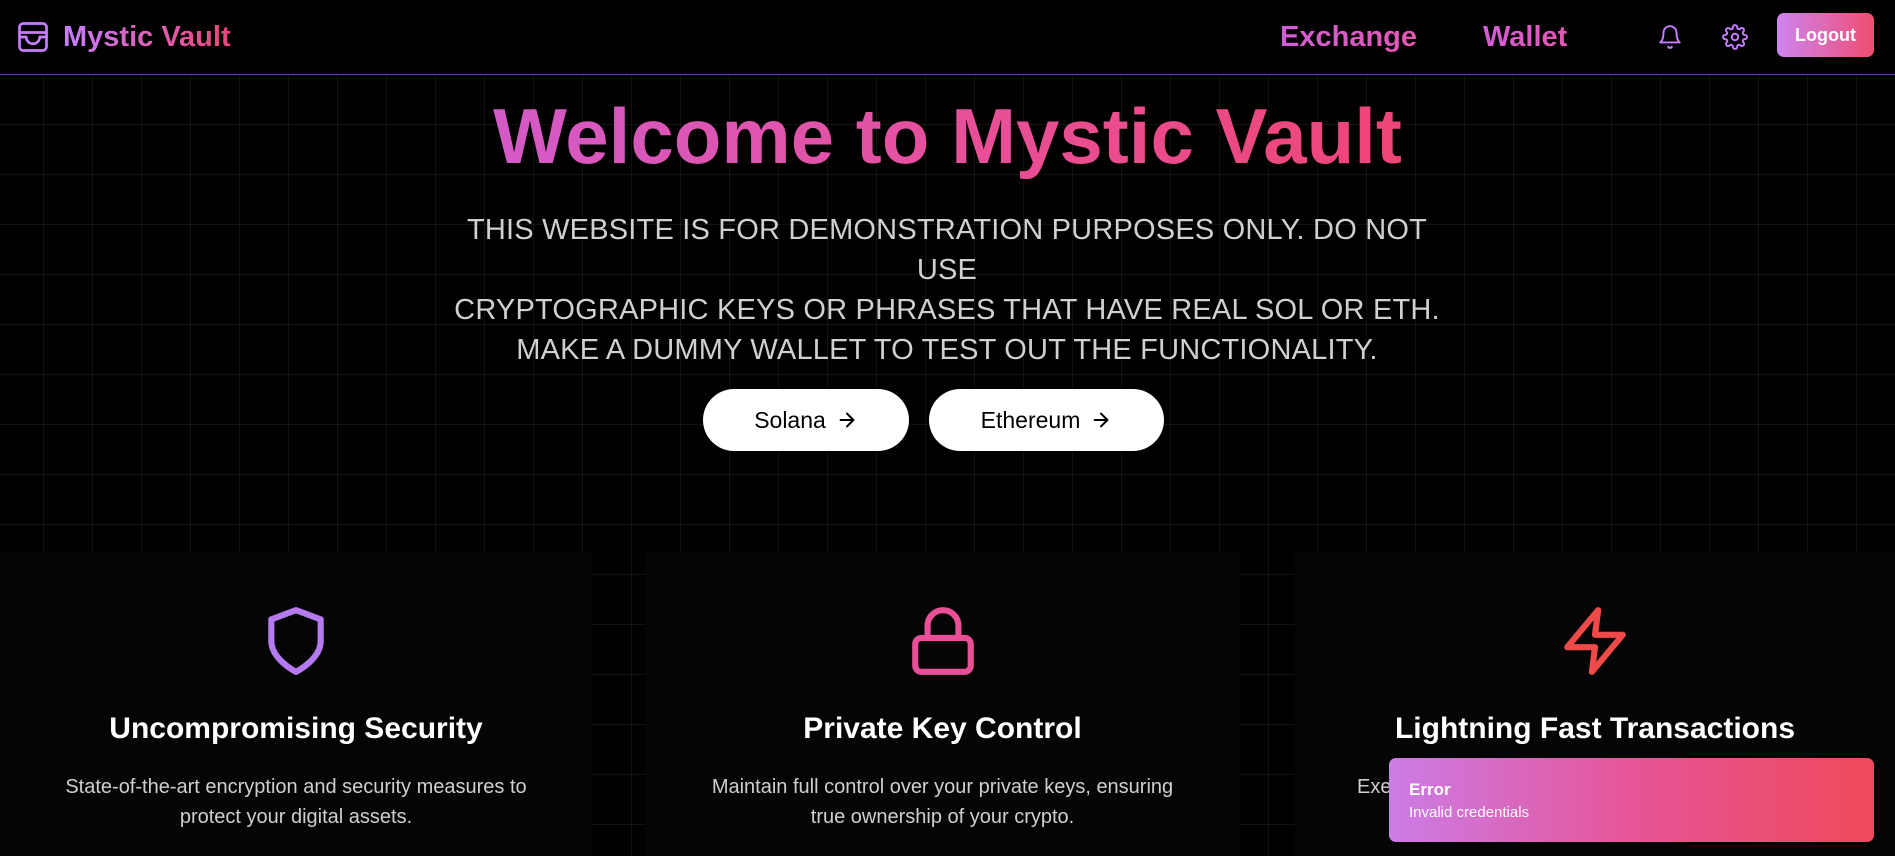 This screenshot has height=856, width=1895. Describe the element at coordinates (790, 419) in the screenshot. I see `solana-button-label: Solana` at that location.